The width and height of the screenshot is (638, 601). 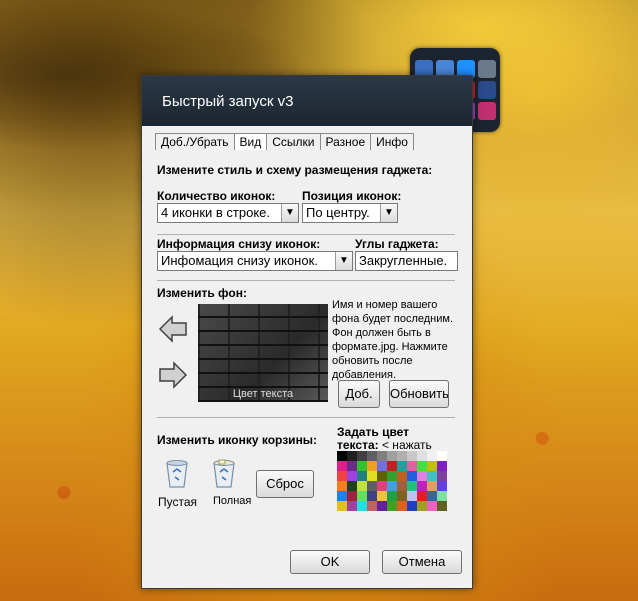 I want to click on bg-caption: Цвет текста, so click(x=263, y=394).